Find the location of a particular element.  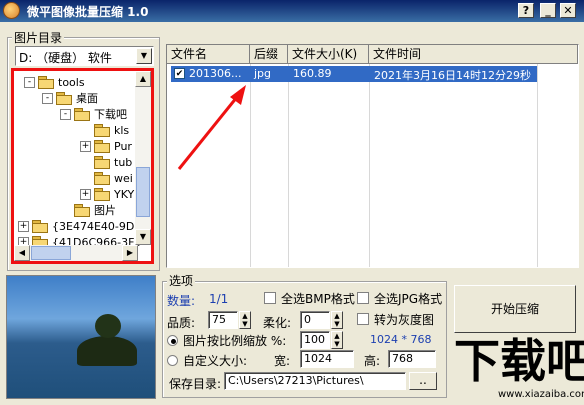

scale-ratio-field: 100 is located at coordinates (315, 340).